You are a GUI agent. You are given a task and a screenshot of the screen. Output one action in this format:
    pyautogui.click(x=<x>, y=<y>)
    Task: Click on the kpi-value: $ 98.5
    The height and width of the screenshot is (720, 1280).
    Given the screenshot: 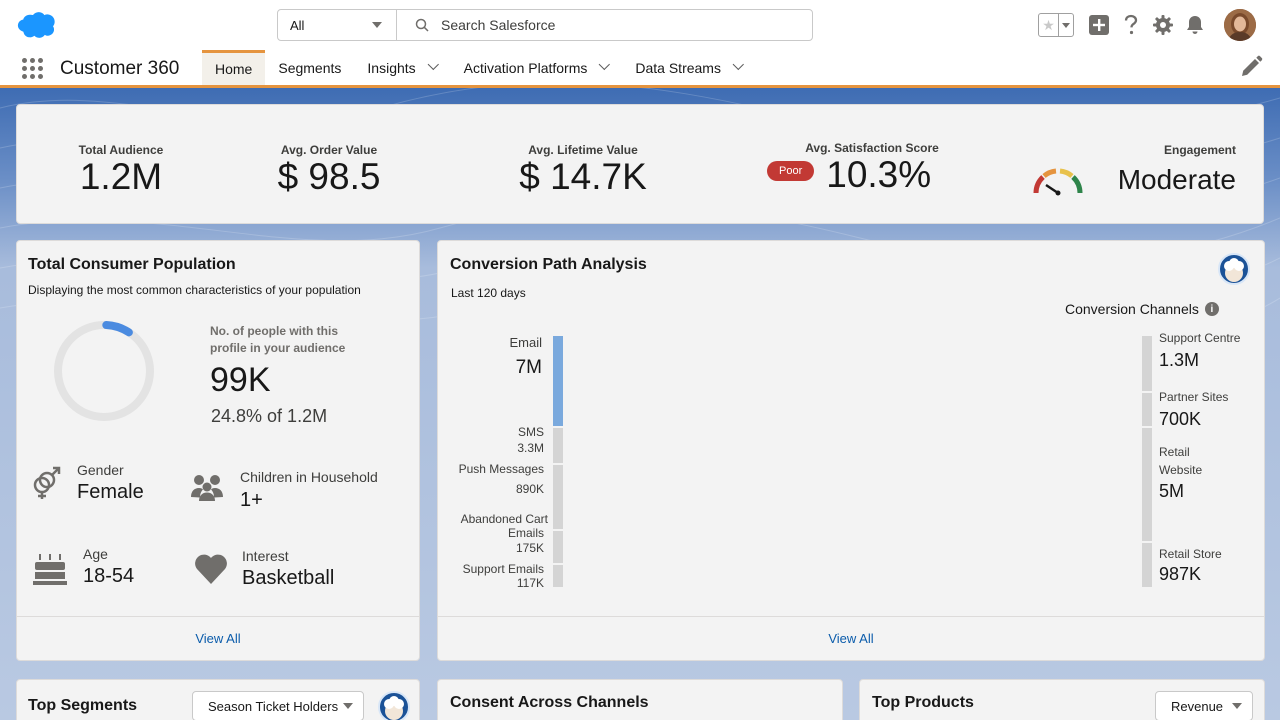 What is the action you would take?
    pyautogui.click(x=329, y=176)
    